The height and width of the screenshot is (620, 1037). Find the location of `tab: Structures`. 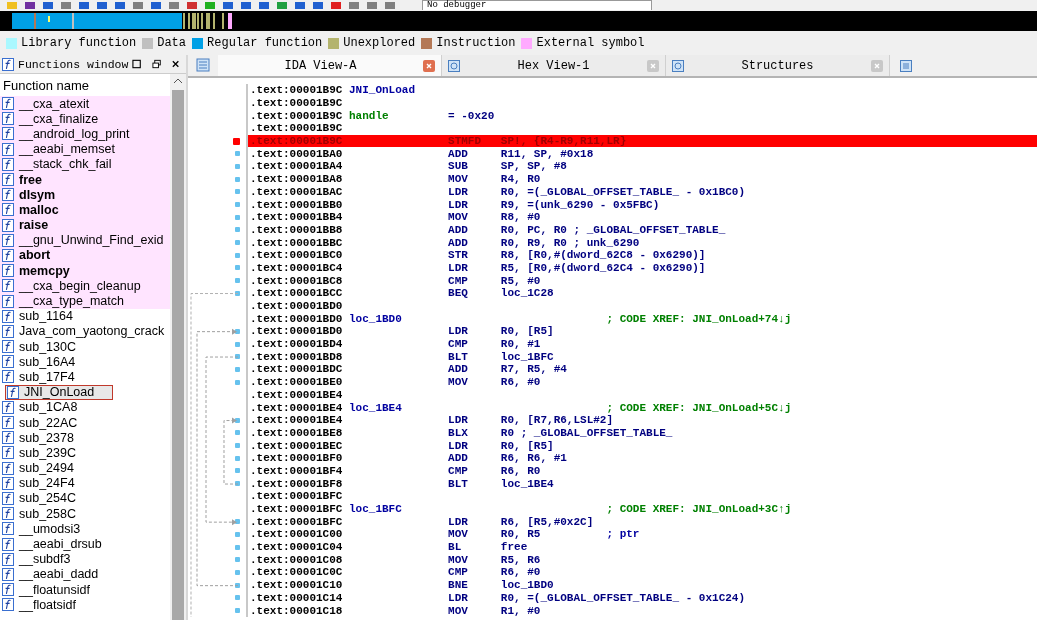

tab: Structures is located at coordinates (778, 65).